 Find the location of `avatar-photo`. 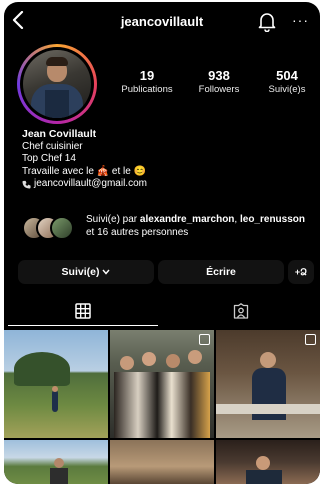

avatar-photo is located at coordinates (57, 84).